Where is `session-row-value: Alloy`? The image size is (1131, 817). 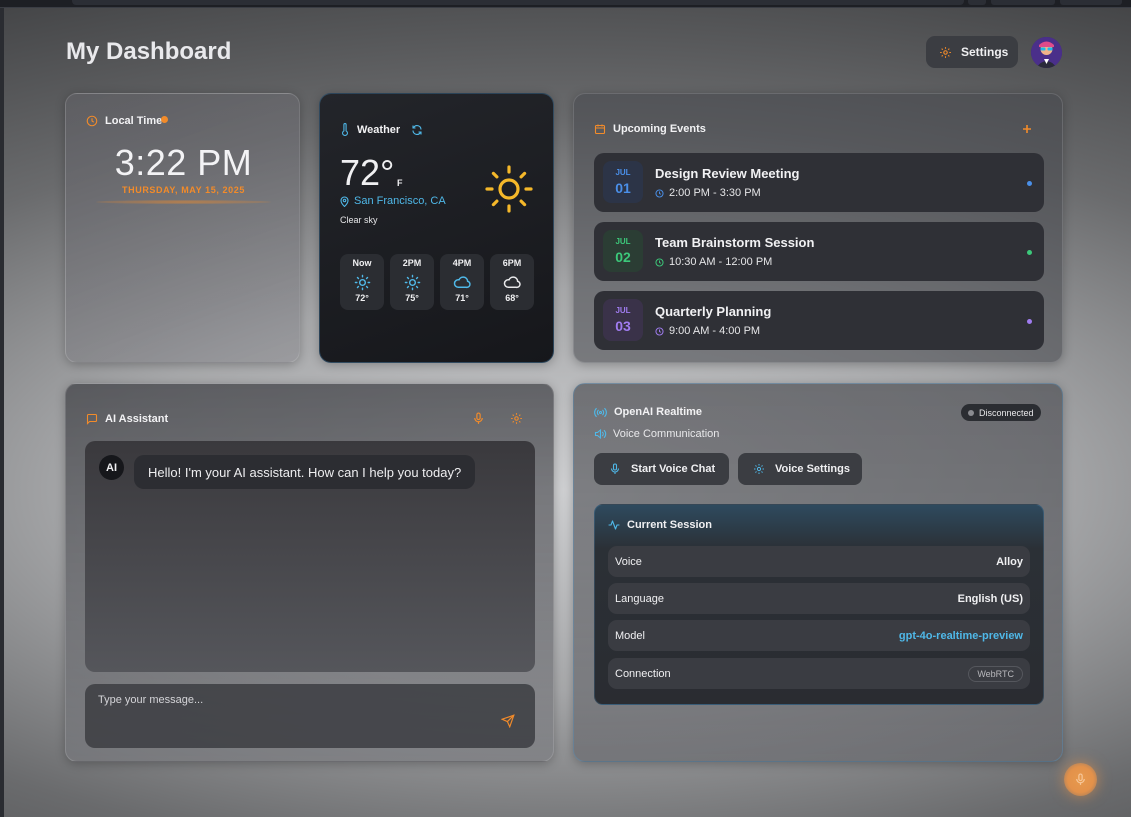 session-row-value: Alloy is located at coordinates (1009, 561).